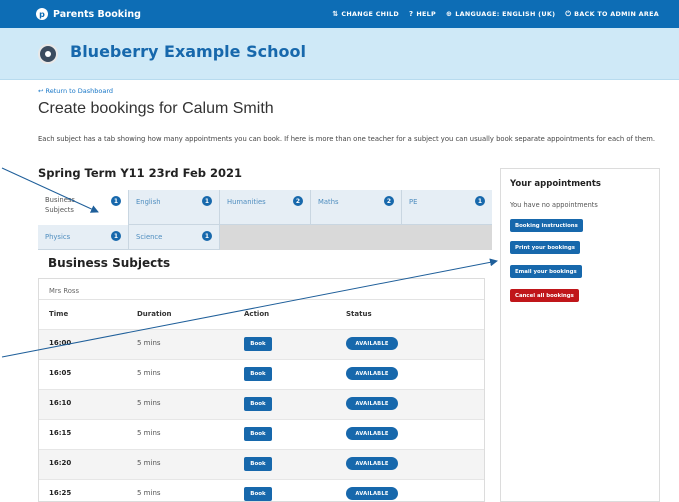 The height and width of the screenshot is (502, 679). What do you see at coordinates (75, 91) in the screenshot?
I see `return-to-dashboard-link: ↩ Return to Dashboard` at bounding box center [75, 91].